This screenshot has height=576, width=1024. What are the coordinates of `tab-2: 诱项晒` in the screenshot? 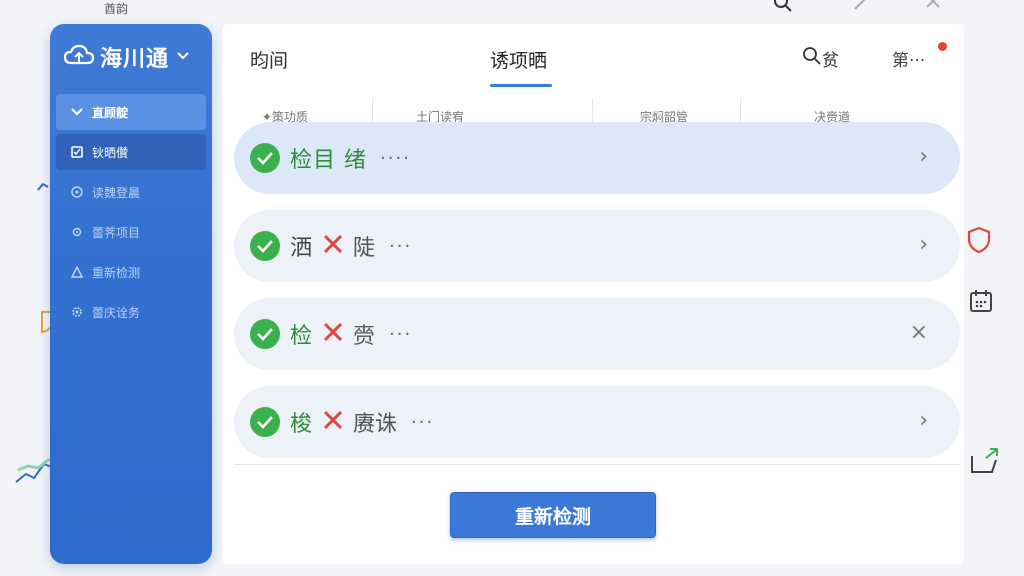 It's located at (518, 59).